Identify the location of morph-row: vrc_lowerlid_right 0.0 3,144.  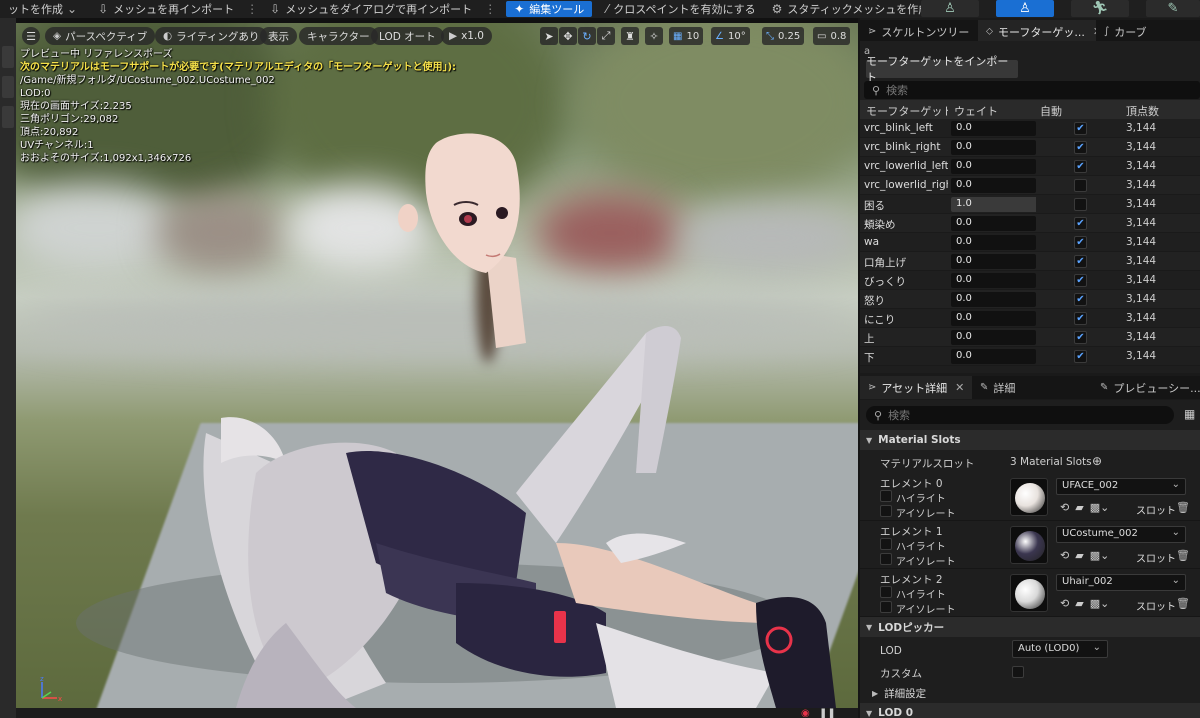
(1030, 185).